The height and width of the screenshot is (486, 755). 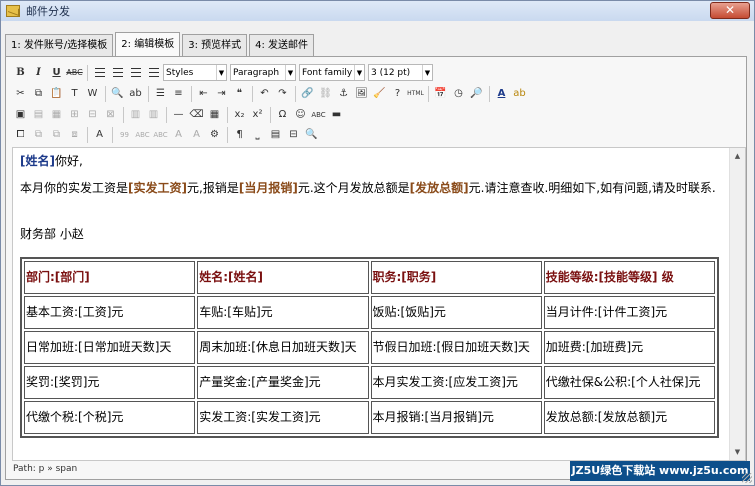 I want to click on table-cell: 本月实发工资:[应发工资]元, so click(x=456, y=382).